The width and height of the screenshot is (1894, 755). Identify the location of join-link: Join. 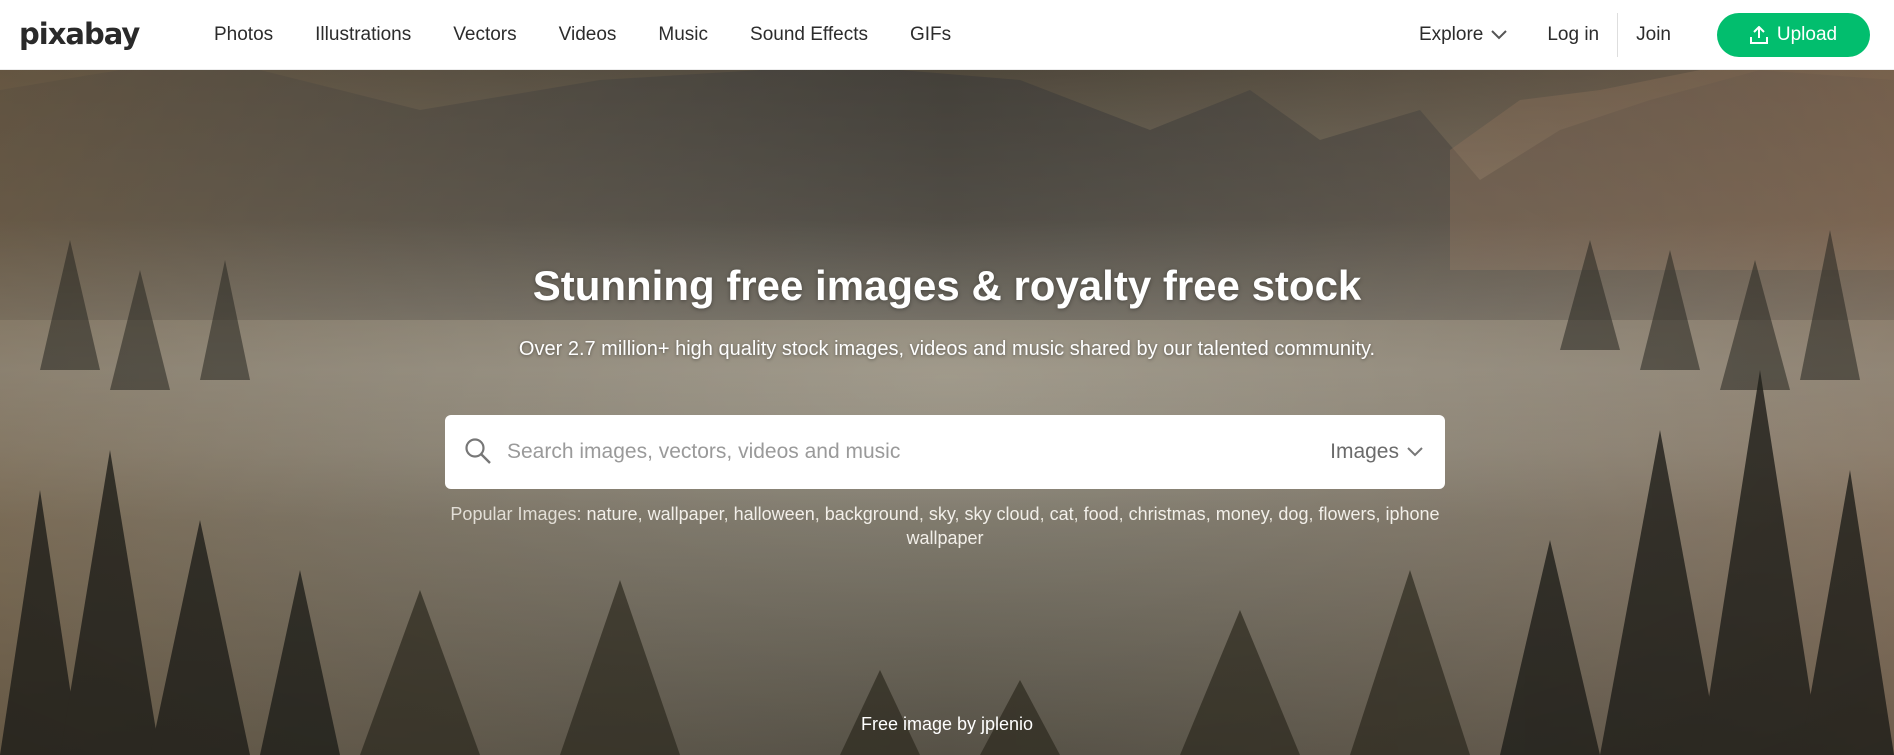
(1644, 35).